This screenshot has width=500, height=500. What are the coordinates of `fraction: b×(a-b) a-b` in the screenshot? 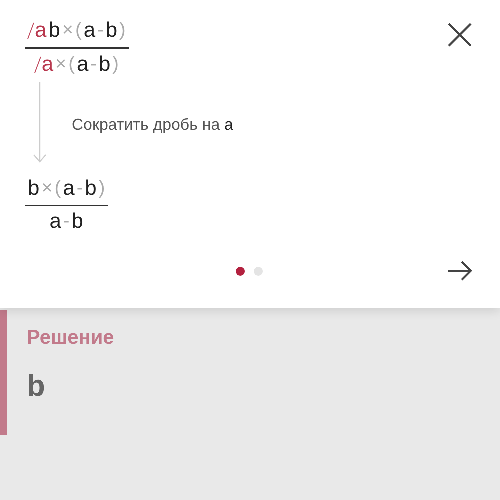 It's located at (66, 205).